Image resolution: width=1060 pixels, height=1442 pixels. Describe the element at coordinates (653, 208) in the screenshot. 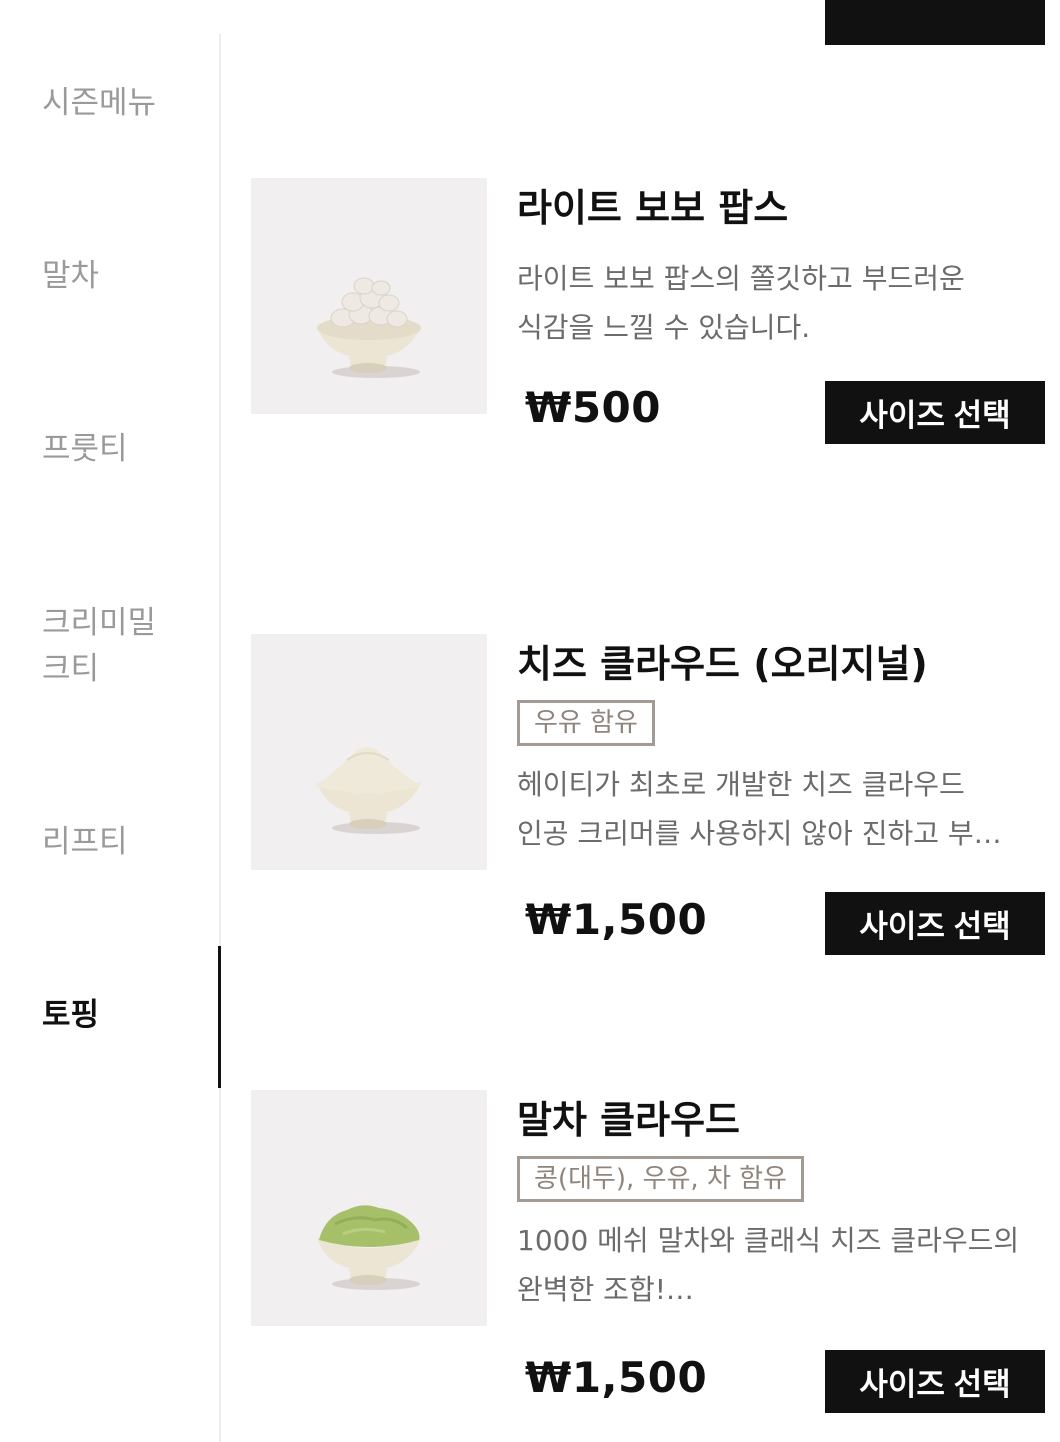

I see `product-name: 라이트 보보 팝스` at that location.